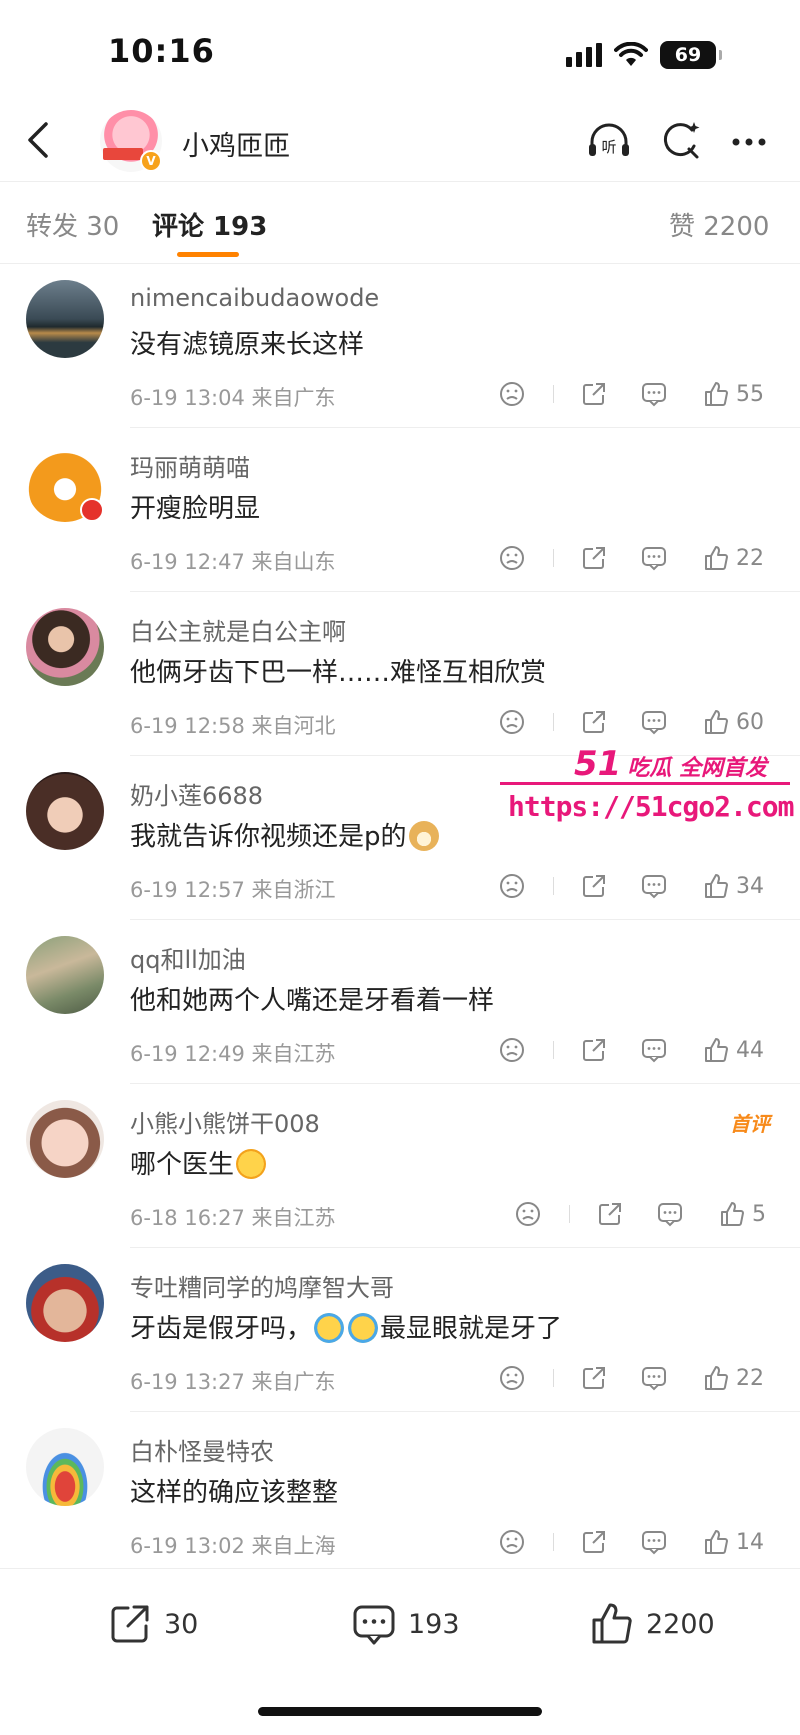 The width and height of the screenshot is (800, 1735). What do you see at coordinates (733, 394) in the screenshot?
I see `like-button: 55` at bounding box center [733, 394].